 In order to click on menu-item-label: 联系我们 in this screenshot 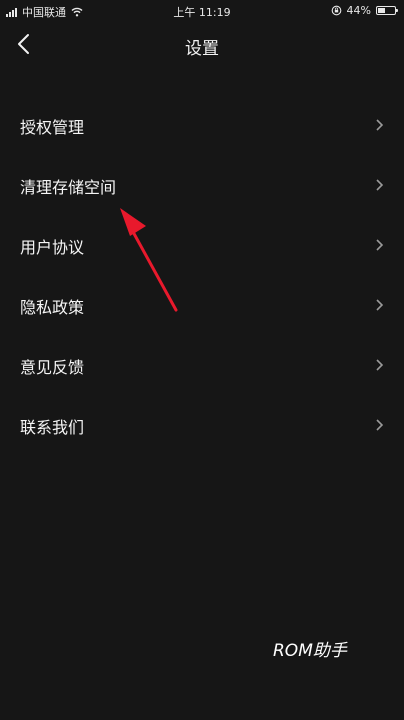, I will do `click(52, 427)`.